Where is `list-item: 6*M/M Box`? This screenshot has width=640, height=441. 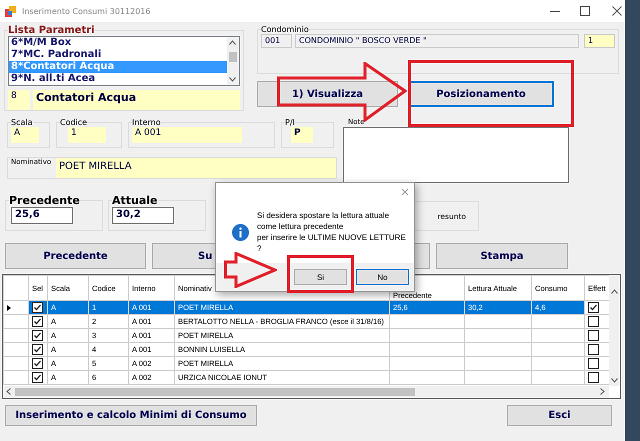 list-item: 6*M/M Box is located at coordinates (118, 43).